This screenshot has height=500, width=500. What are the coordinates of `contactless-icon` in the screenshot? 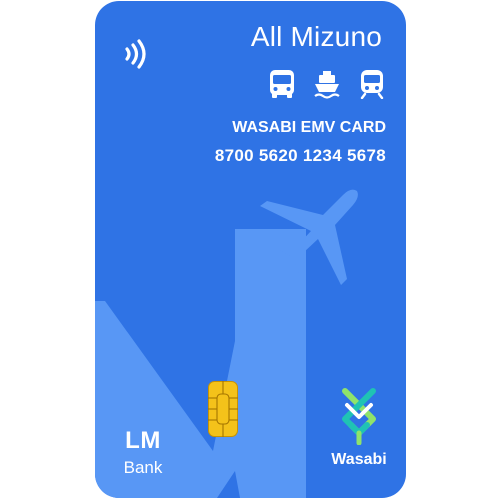 It's located at (135, 54).